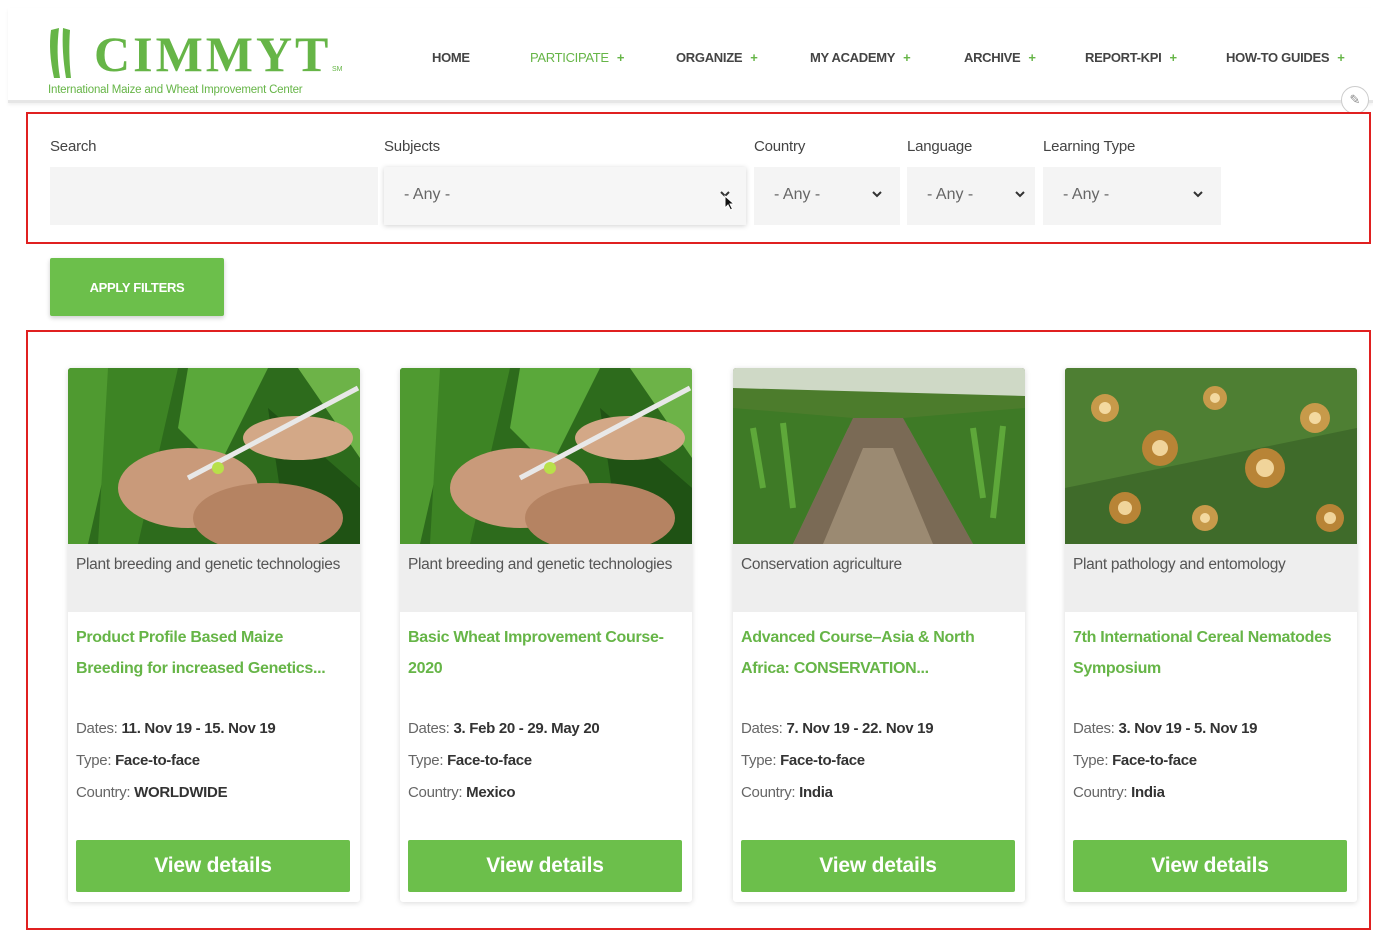 The image size is (1373, 930). I want to click on card-dates: Dates: 3. Feb 20 - 29. May 20, so click(548, 728).